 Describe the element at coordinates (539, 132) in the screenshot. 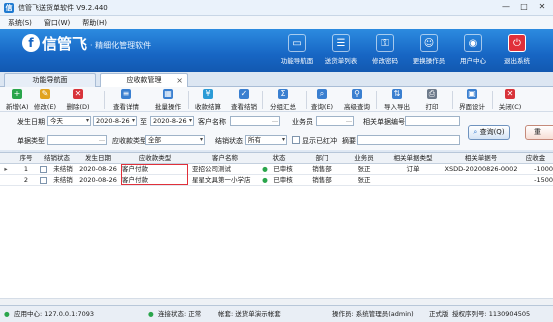

I see `reset-button: 重` at that location.